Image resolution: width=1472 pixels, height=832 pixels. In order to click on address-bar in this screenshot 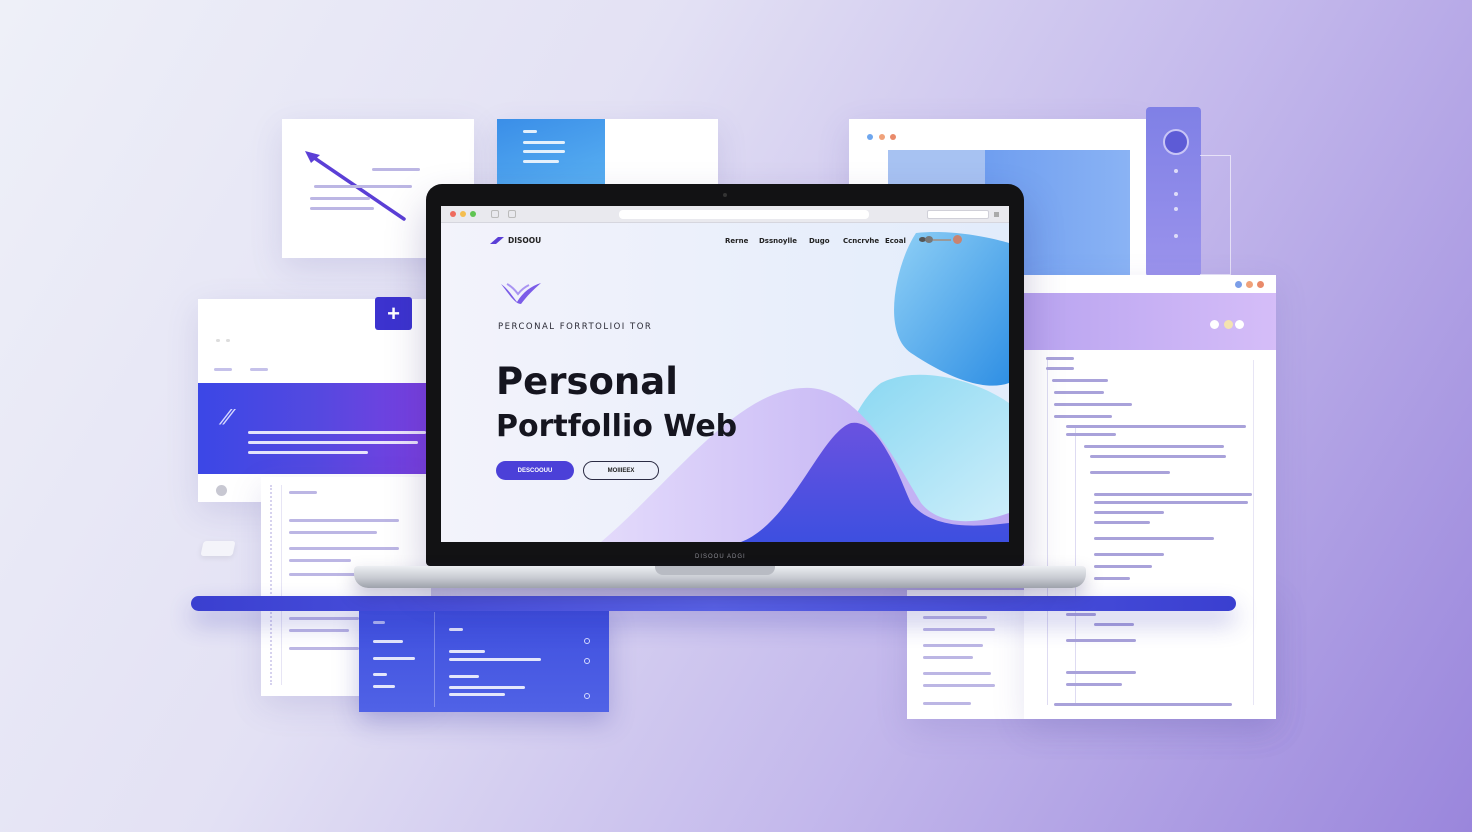, I will do `click(744, 214)`.